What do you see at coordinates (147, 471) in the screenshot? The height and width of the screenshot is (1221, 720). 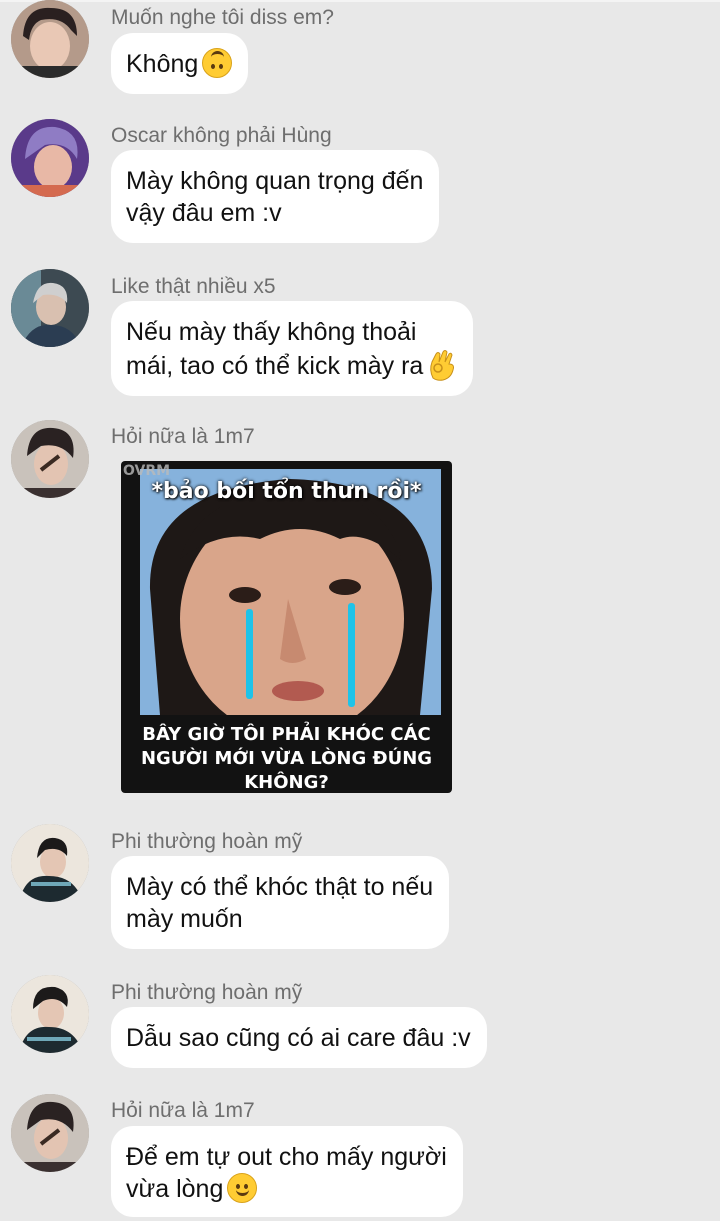 I see `meme-watermark: OVRM` at bounding box center [147, 471].